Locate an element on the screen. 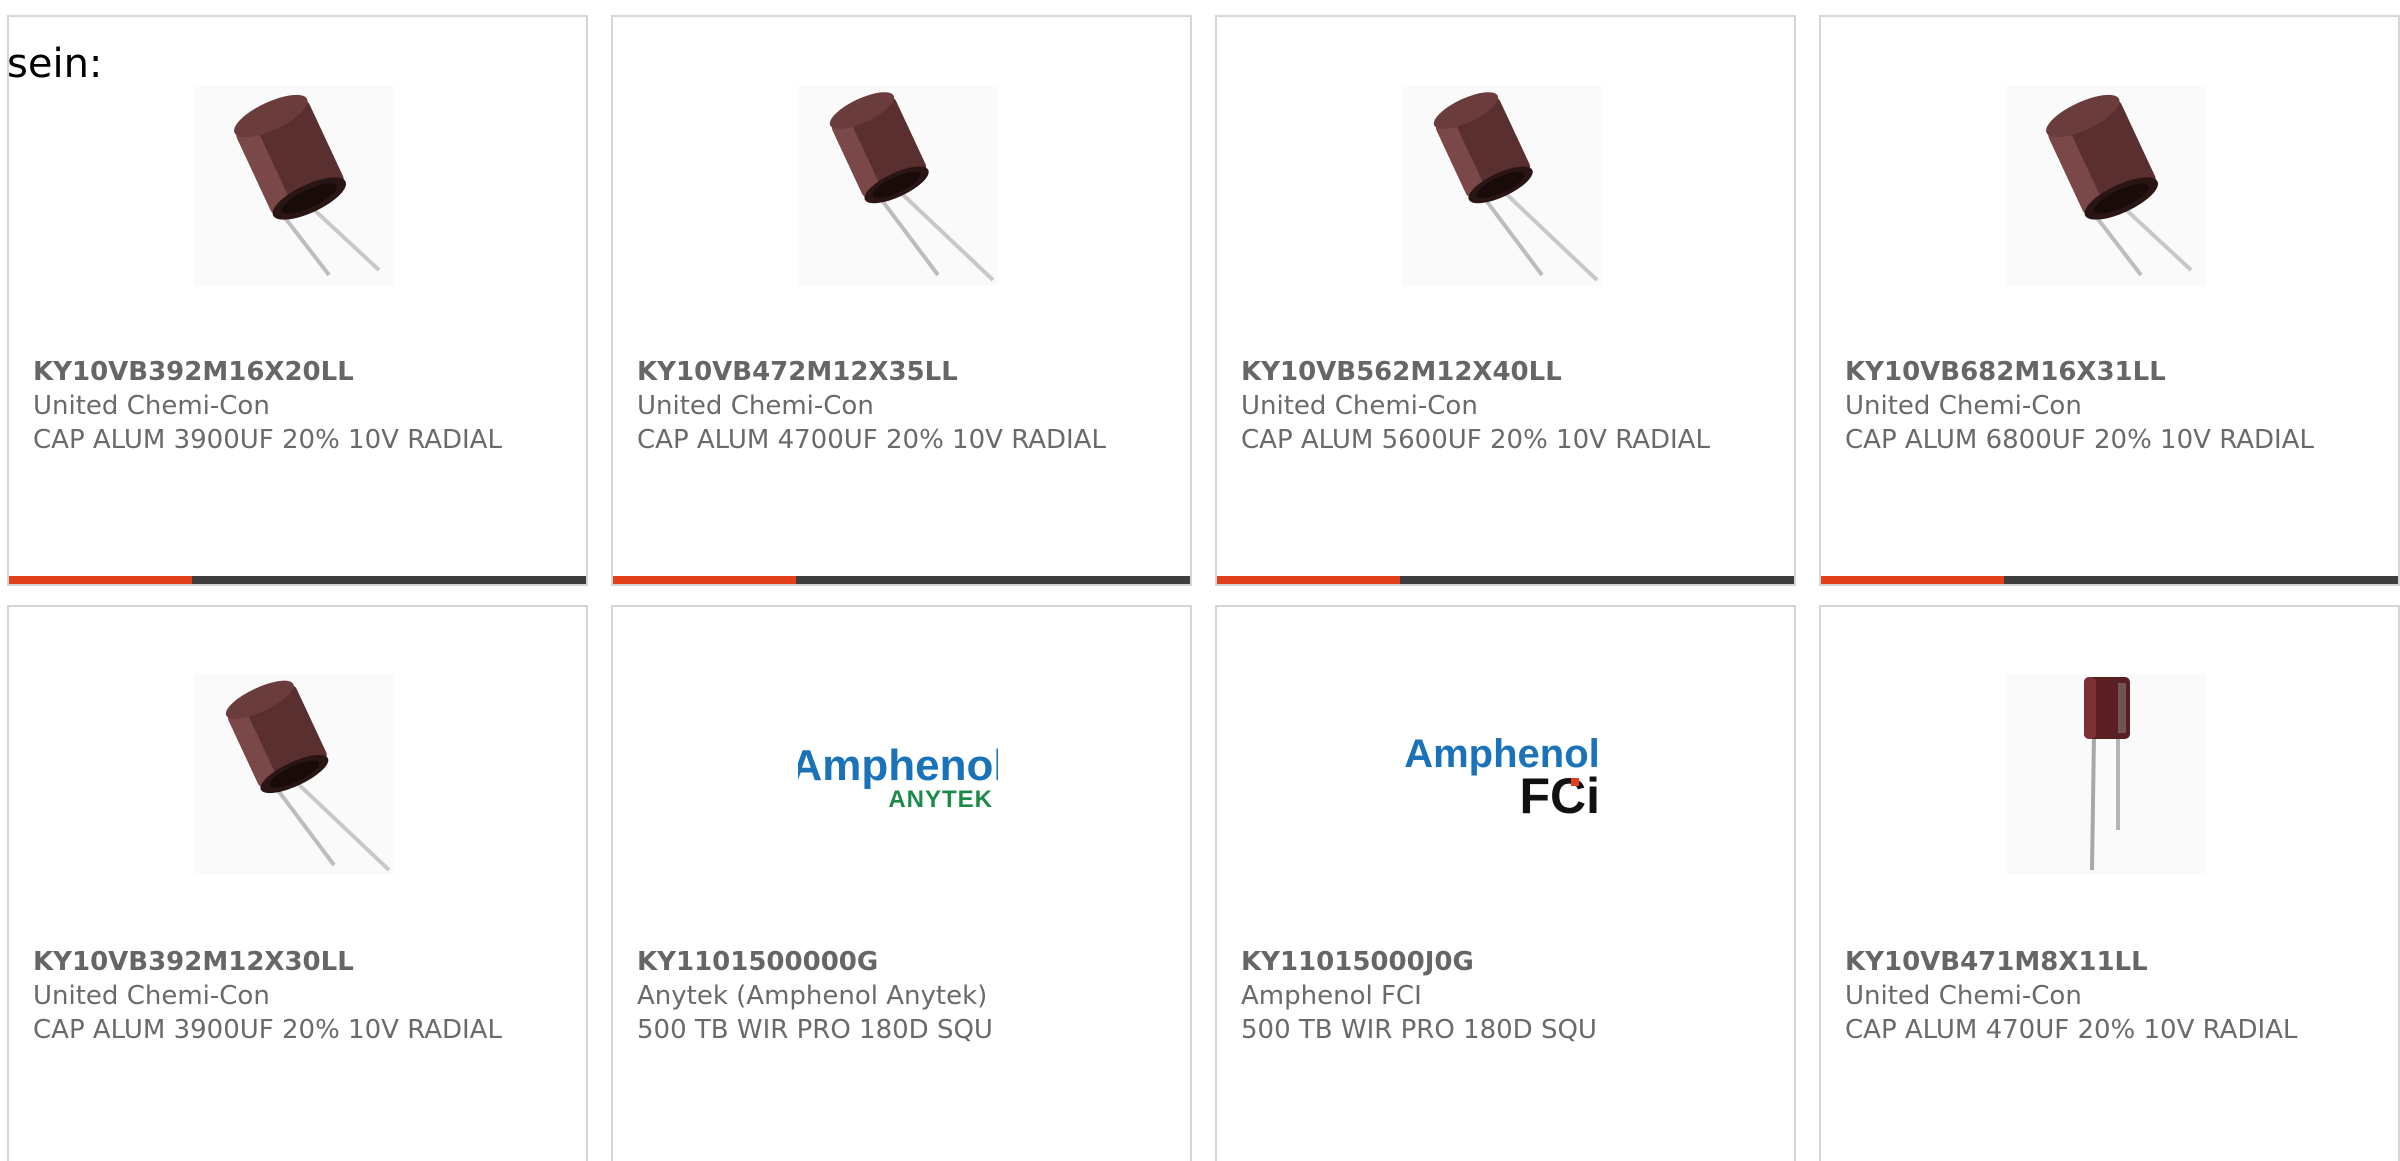 This screenshot has width=2400, height=1161. logo-line2: ANYTEK is located at coordinates (940, 799).